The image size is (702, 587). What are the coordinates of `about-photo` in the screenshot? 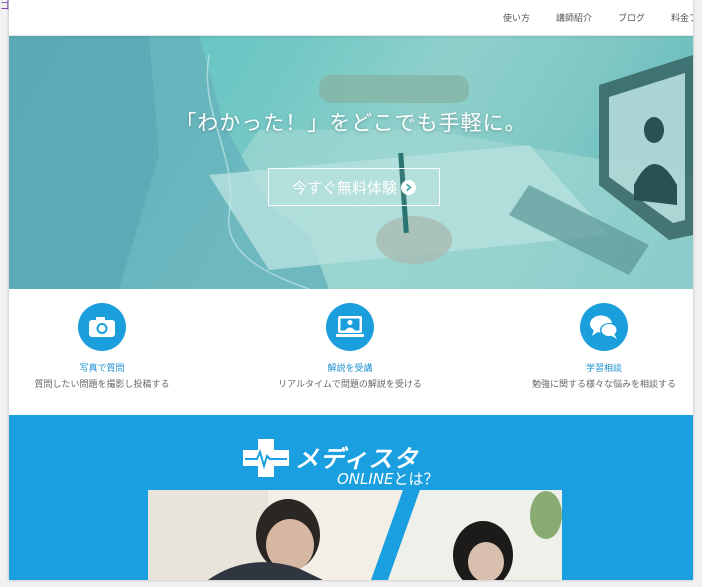 It's located at (355, 535).